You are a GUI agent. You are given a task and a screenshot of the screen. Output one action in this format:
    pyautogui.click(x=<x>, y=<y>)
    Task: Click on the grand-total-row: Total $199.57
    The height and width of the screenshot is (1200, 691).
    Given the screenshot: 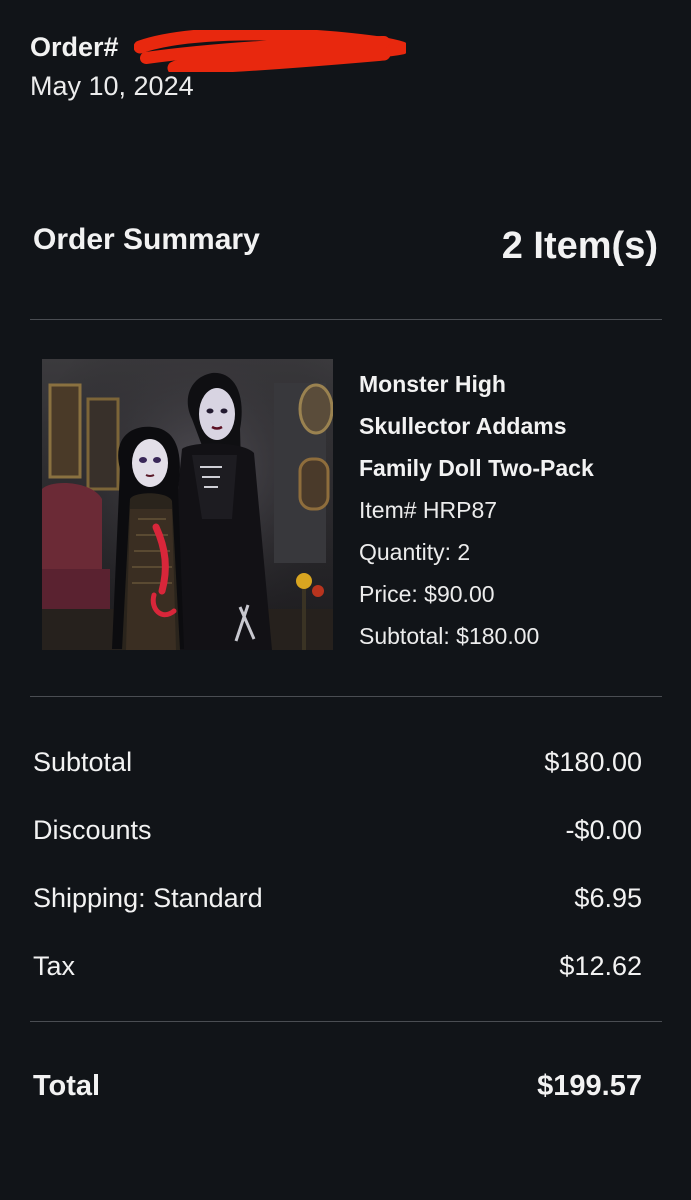 What is the action you would take?
    pyautogui.click(x=337, y=1086)
    